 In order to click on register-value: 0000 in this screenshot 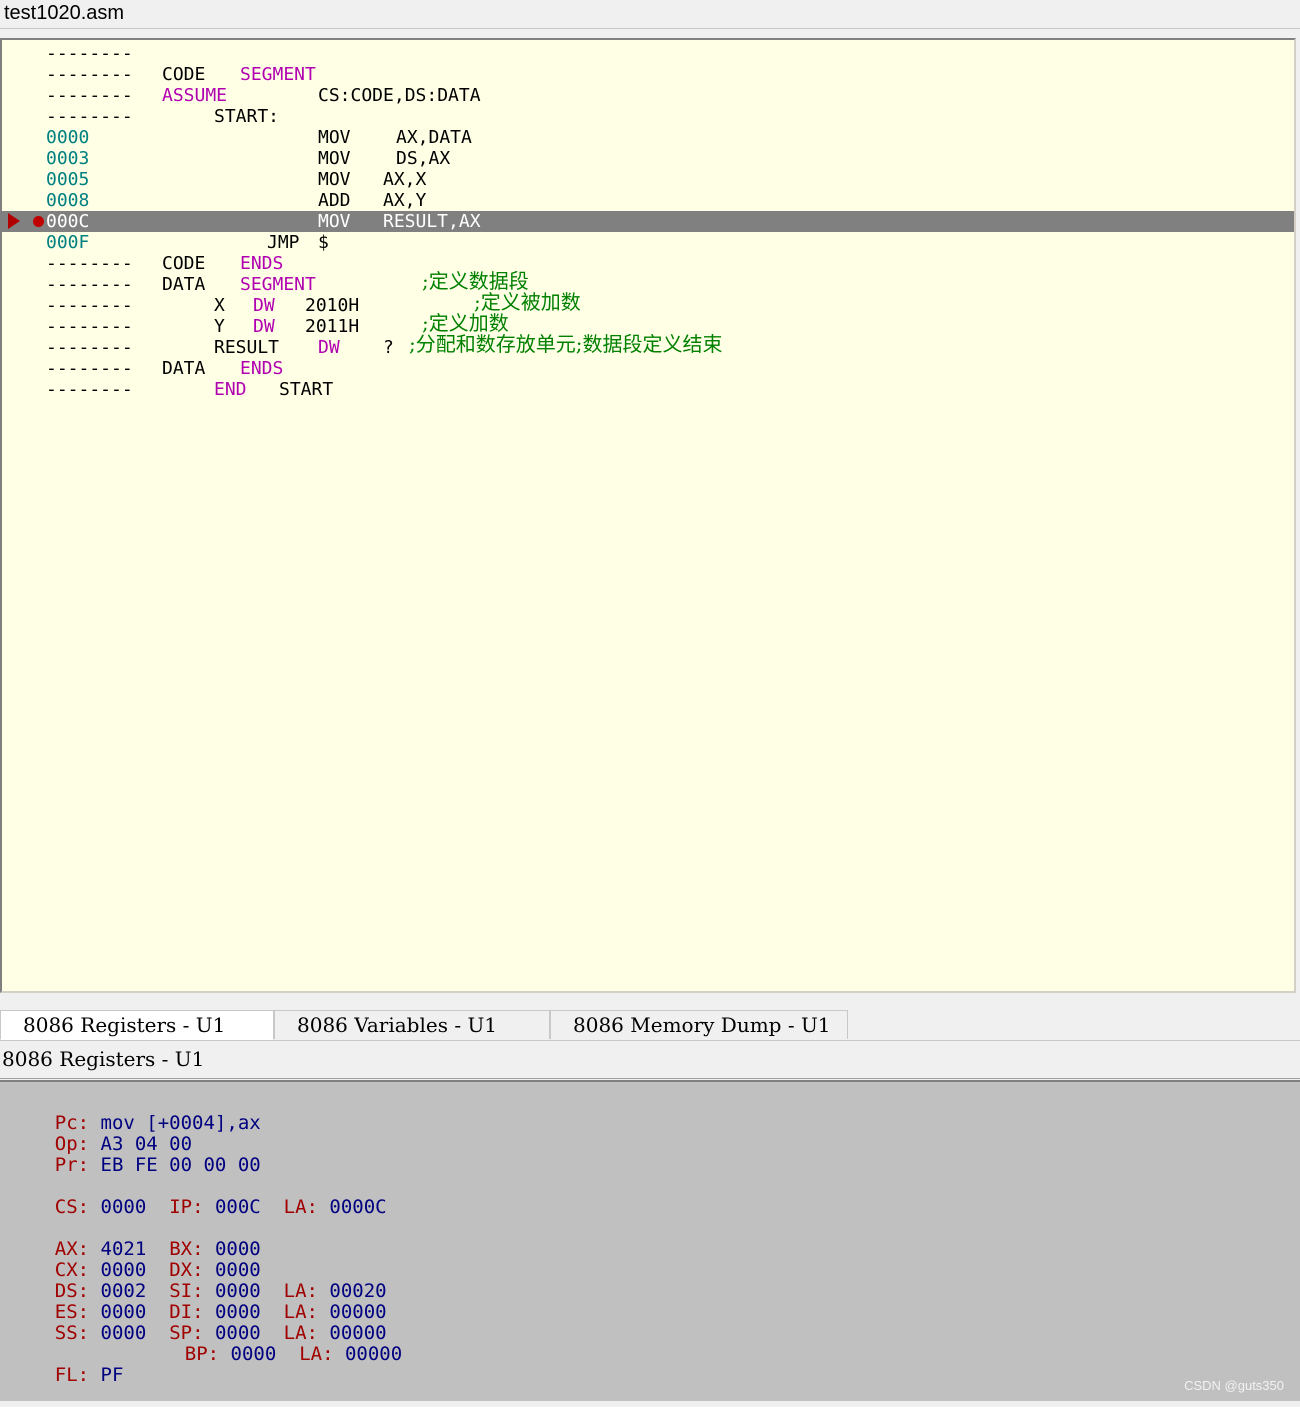, I will do `click(123, 1207)`.